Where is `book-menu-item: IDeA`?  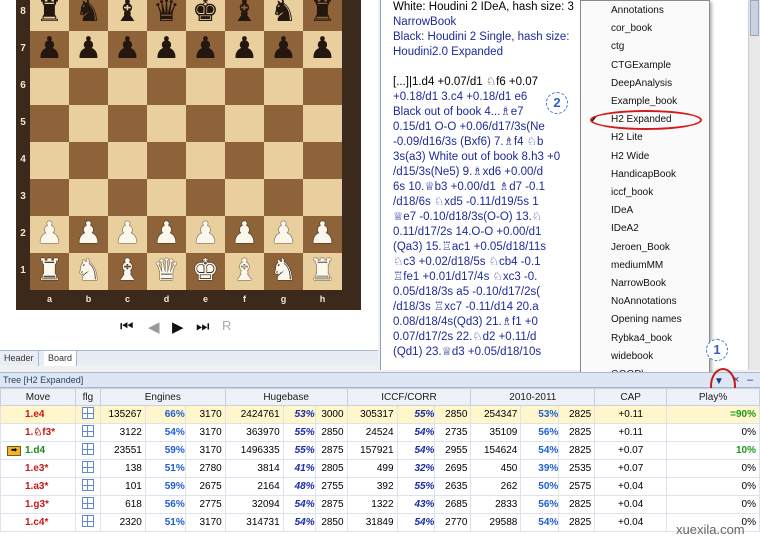
book-menu-item: IDeA is located at coordinates (645, 211).